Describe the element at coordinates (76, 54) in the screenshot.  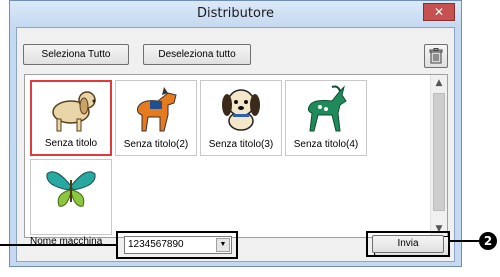
I see `select-all-button: Seleziona Tutto` at that location.